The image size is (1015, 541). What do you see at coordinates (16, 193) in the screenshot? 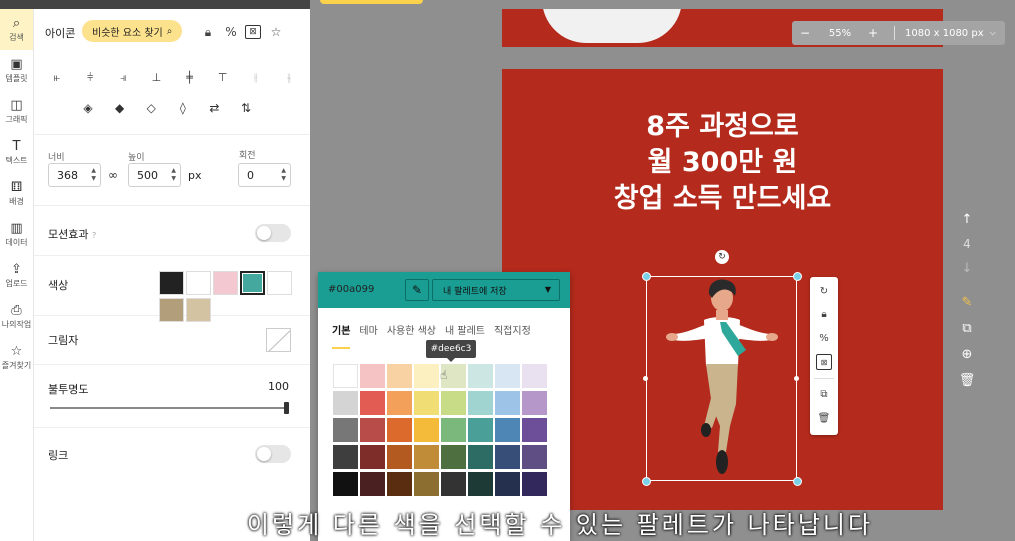
I see `sidebar-item-background: ⚅ 배경` at bounding box center [16, 193].